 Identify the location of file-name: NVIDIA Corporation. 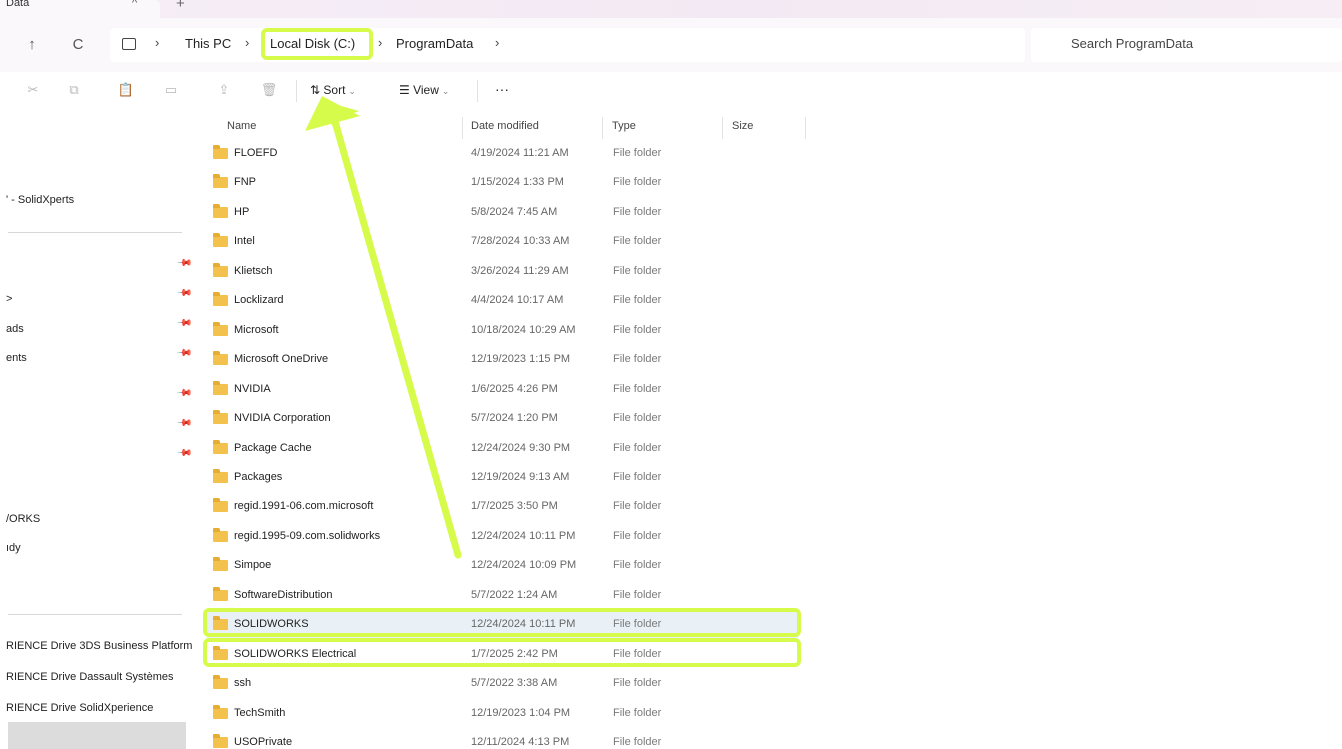
(282, 418).